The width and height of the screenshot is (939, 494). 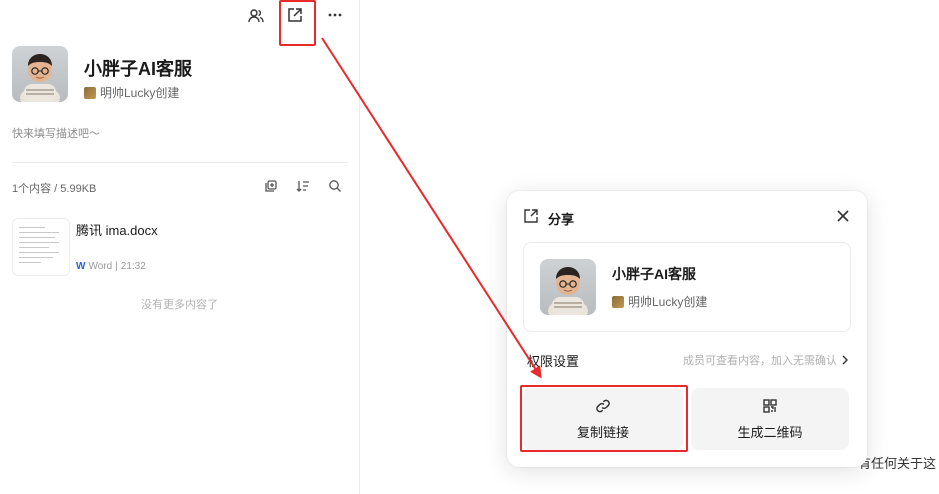 I want to click on add-content-icon, so click(x=271, y=186).